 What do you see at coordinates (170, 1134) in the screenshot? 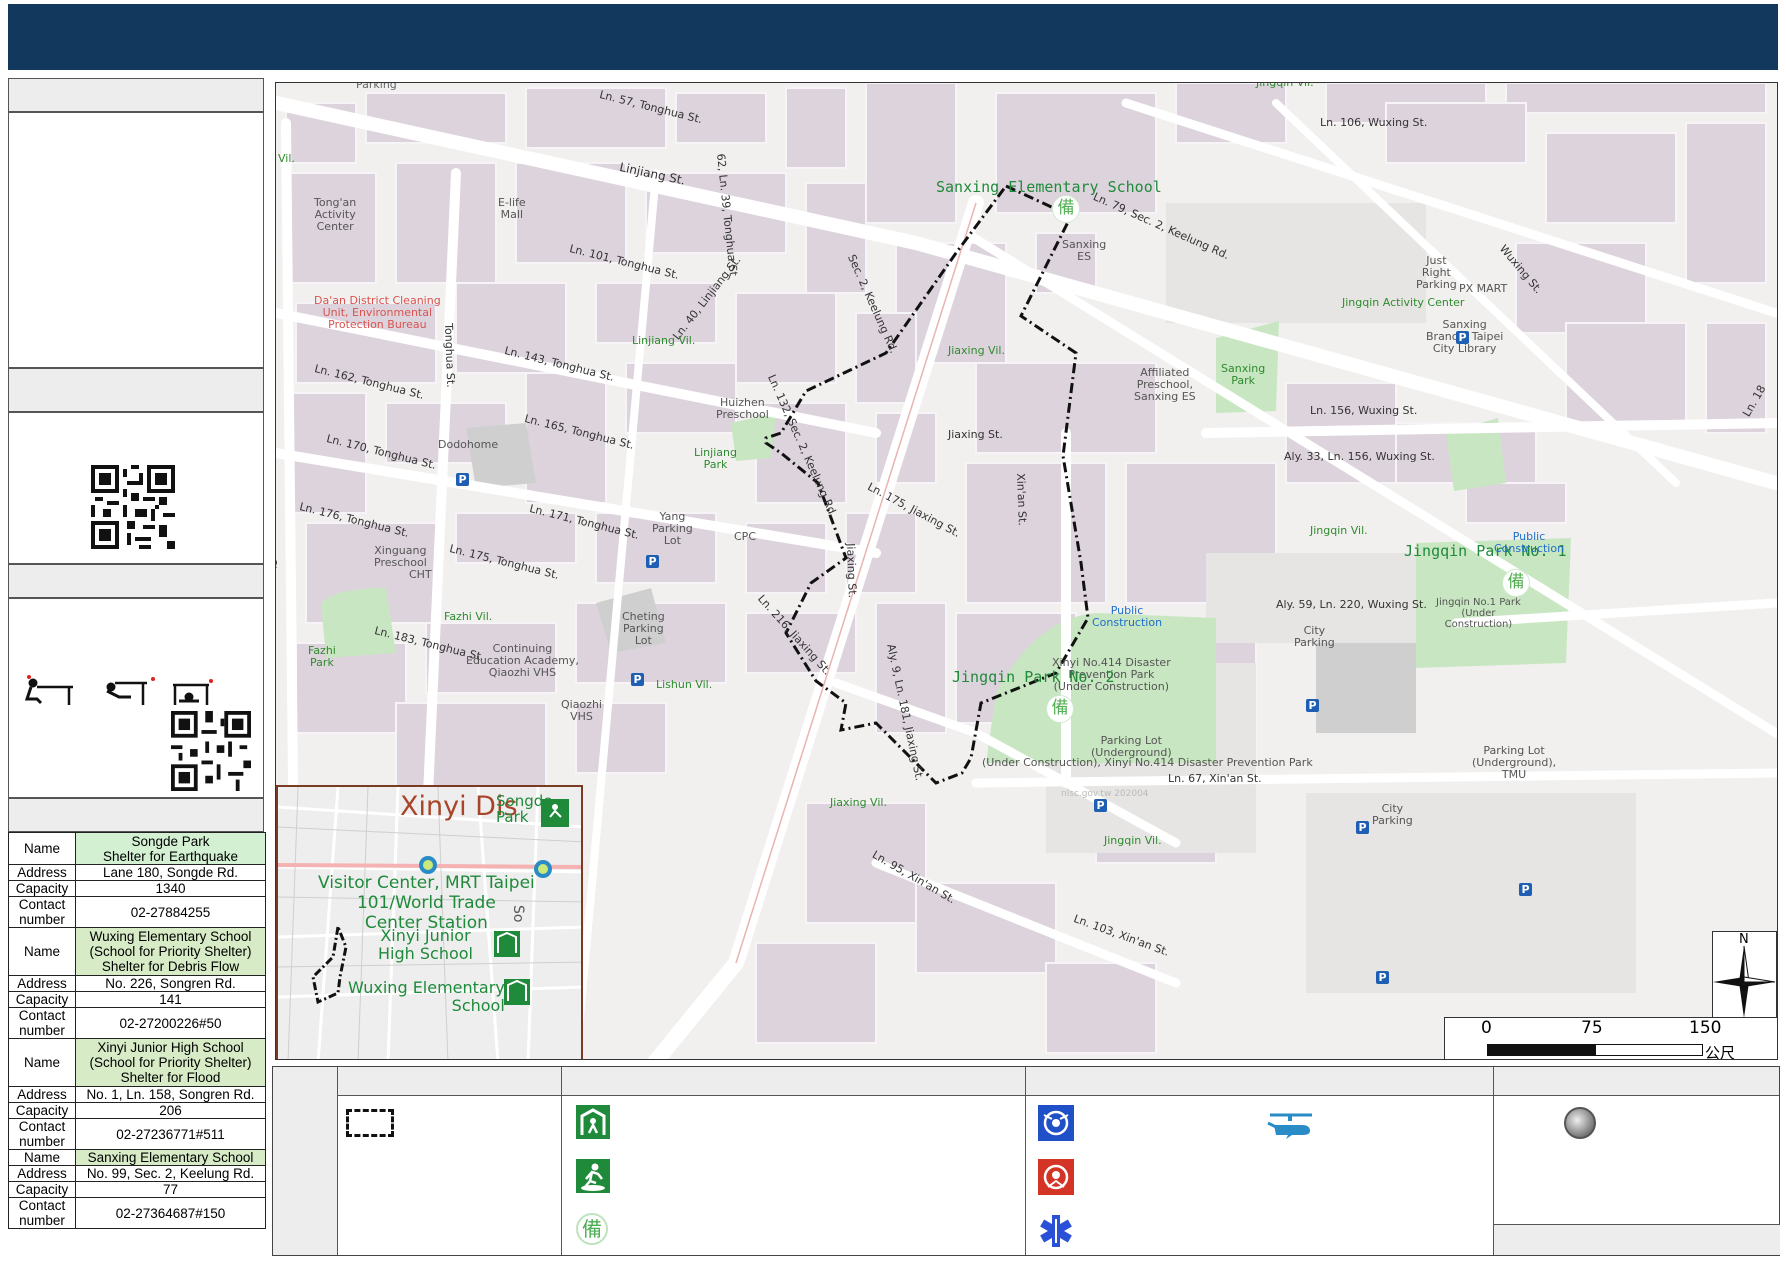
I see `shelter-contact: 02-27236771#511` at bounding box center [170, 1134].